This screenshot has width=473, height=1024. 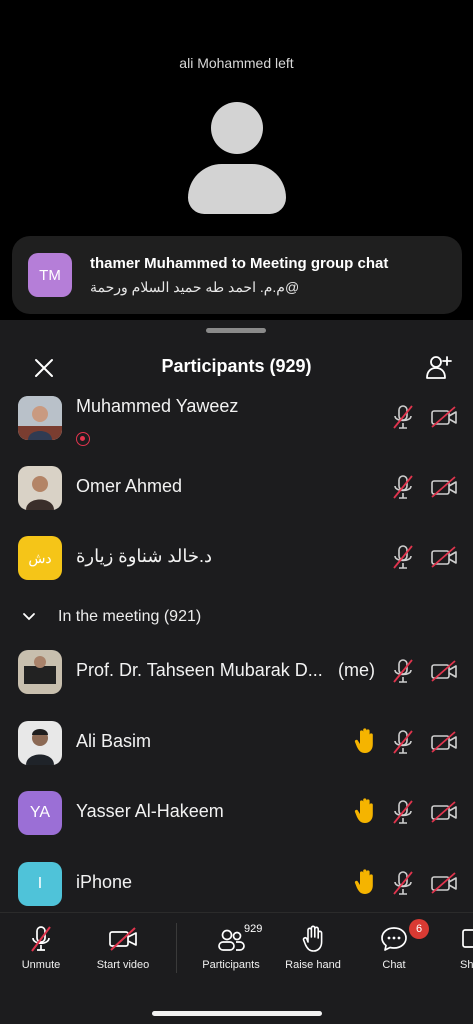 I want to click on raise-hand-label: Raise hand, so click(x=313, y=965).